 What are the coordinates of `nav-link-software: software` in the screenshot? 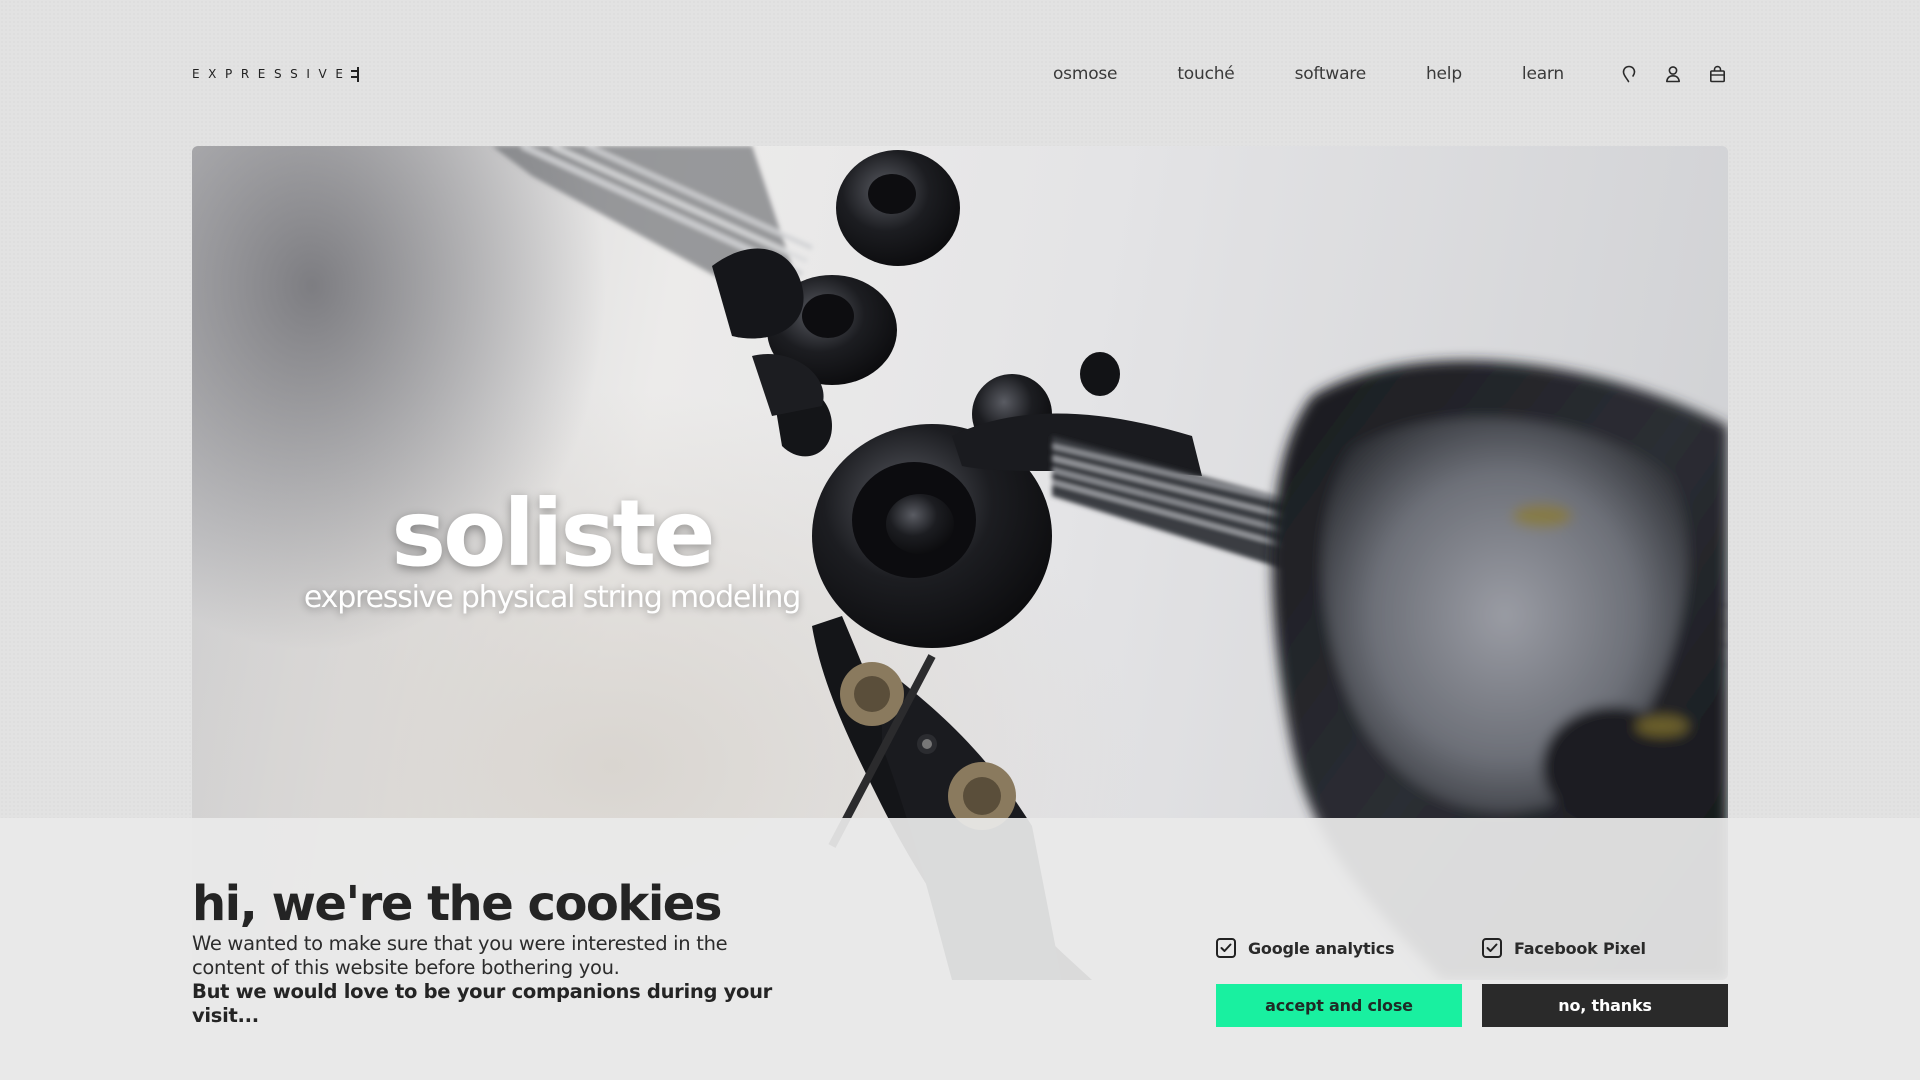 It's located at (1331, 74).